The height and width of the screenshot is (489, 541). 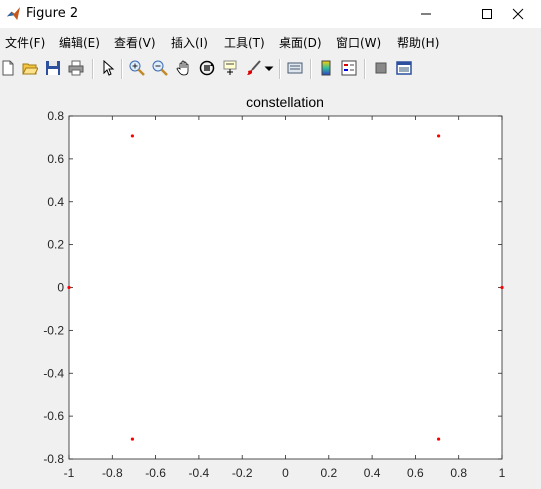 What do you see at coordinates (244, 42) in the screenshot?
I see `menu-tools: 工具(T)` at bounding box center [244, 42].